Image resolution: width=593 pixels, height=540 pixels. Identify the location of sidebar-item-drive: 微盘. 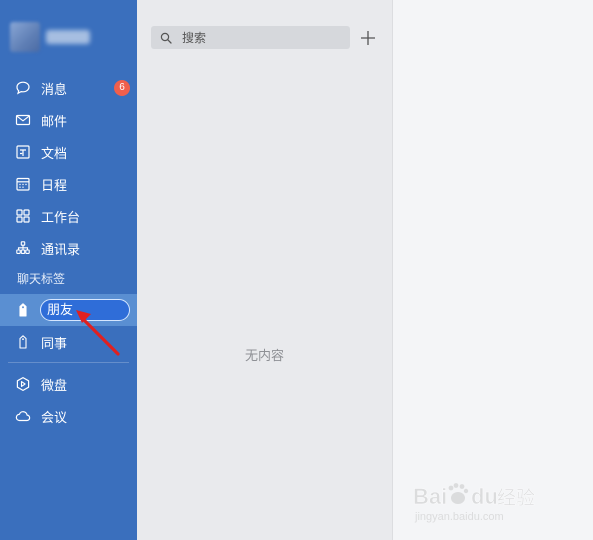
(68, 384).